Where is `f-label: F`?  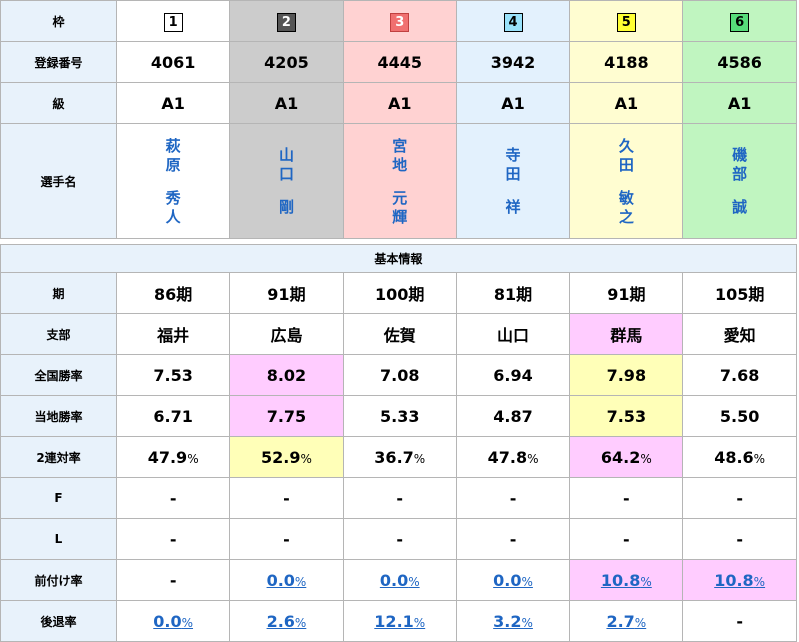 f-label: F is located at coordinates (58, 498).